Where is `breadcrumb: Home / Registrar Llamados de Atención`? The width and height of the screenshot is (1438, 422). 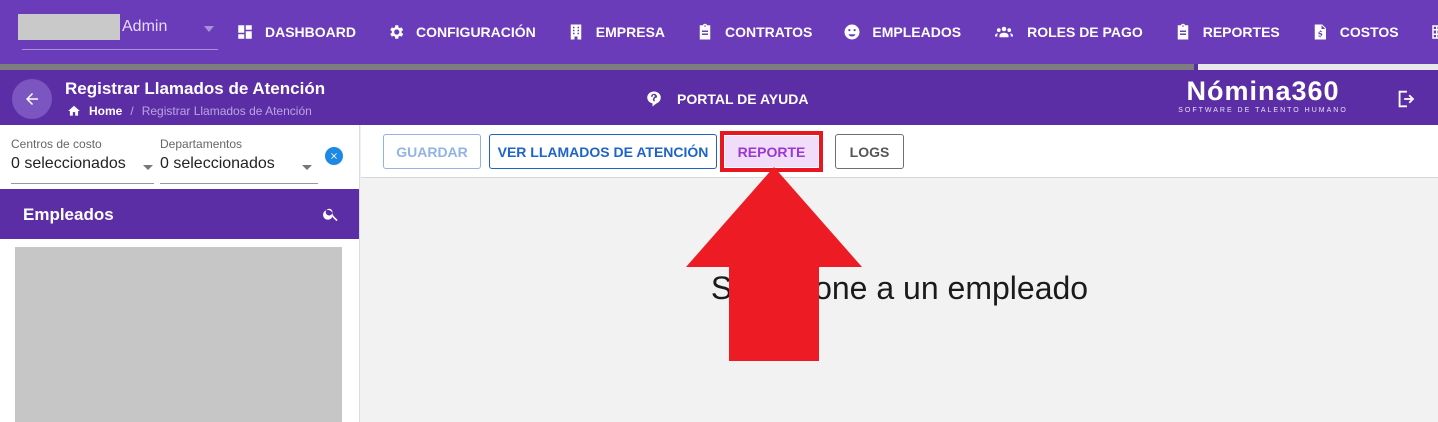 breadcrumb: Home / Registrar Llamados de Atención is located at coordinates (189, 111).